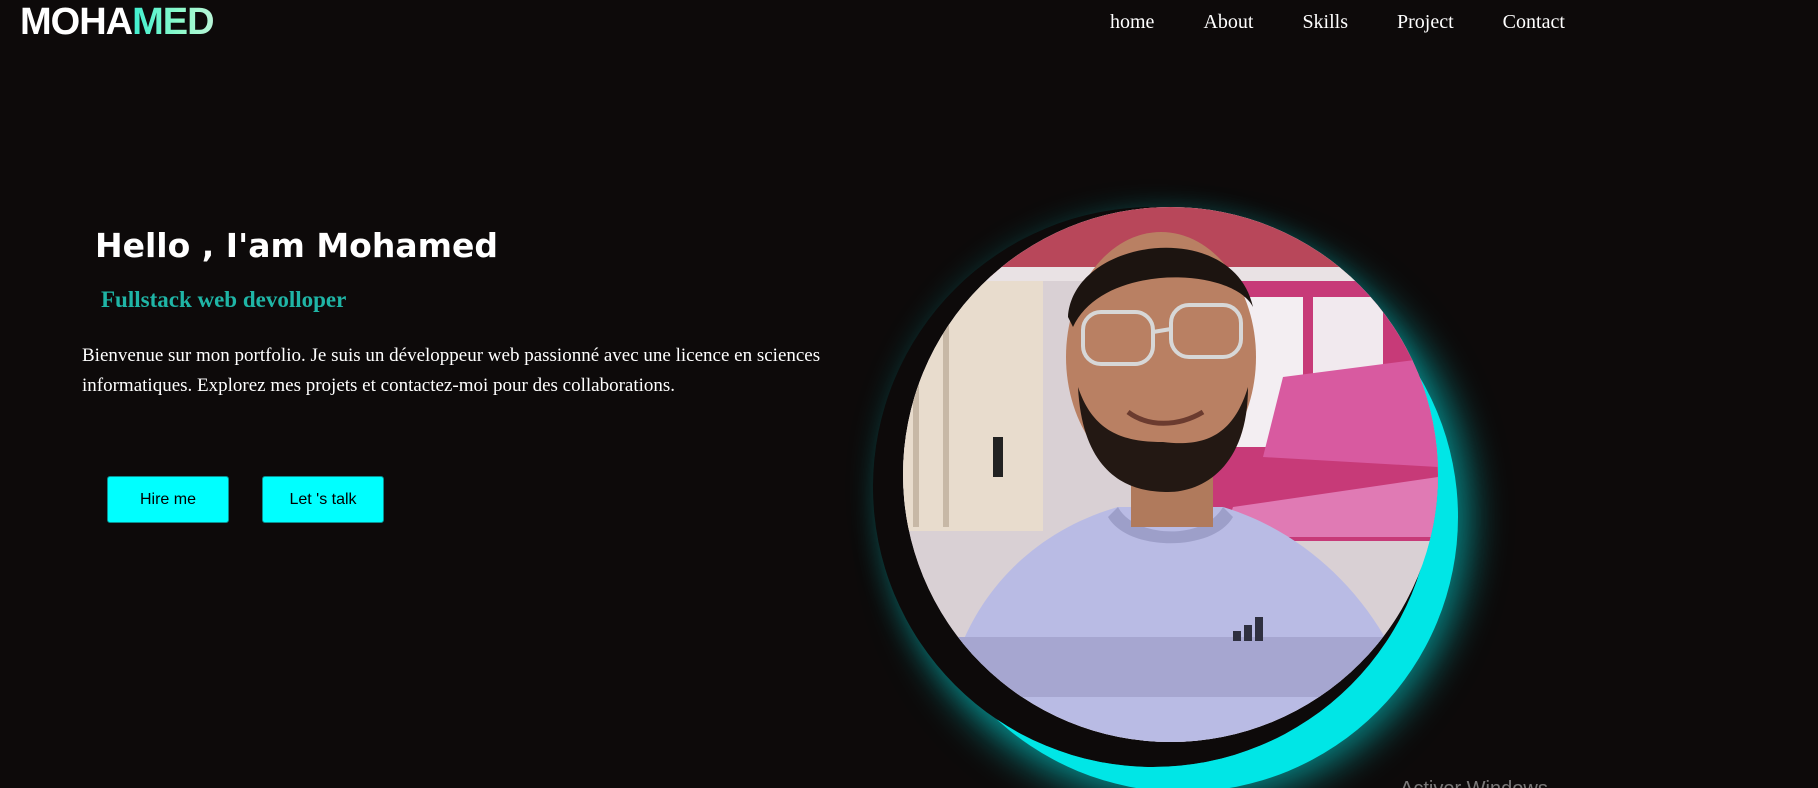 The height and width of the screenshot is (788, 1818). I want to click on nav-link-about: About, so click(1228, 22).